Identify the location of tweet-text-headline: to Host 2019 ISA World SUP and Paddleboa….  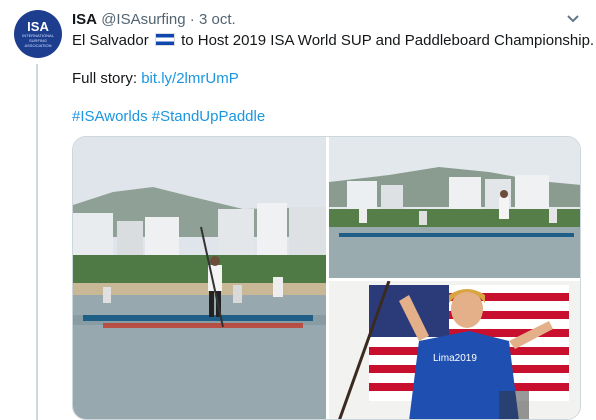
(388, 40).